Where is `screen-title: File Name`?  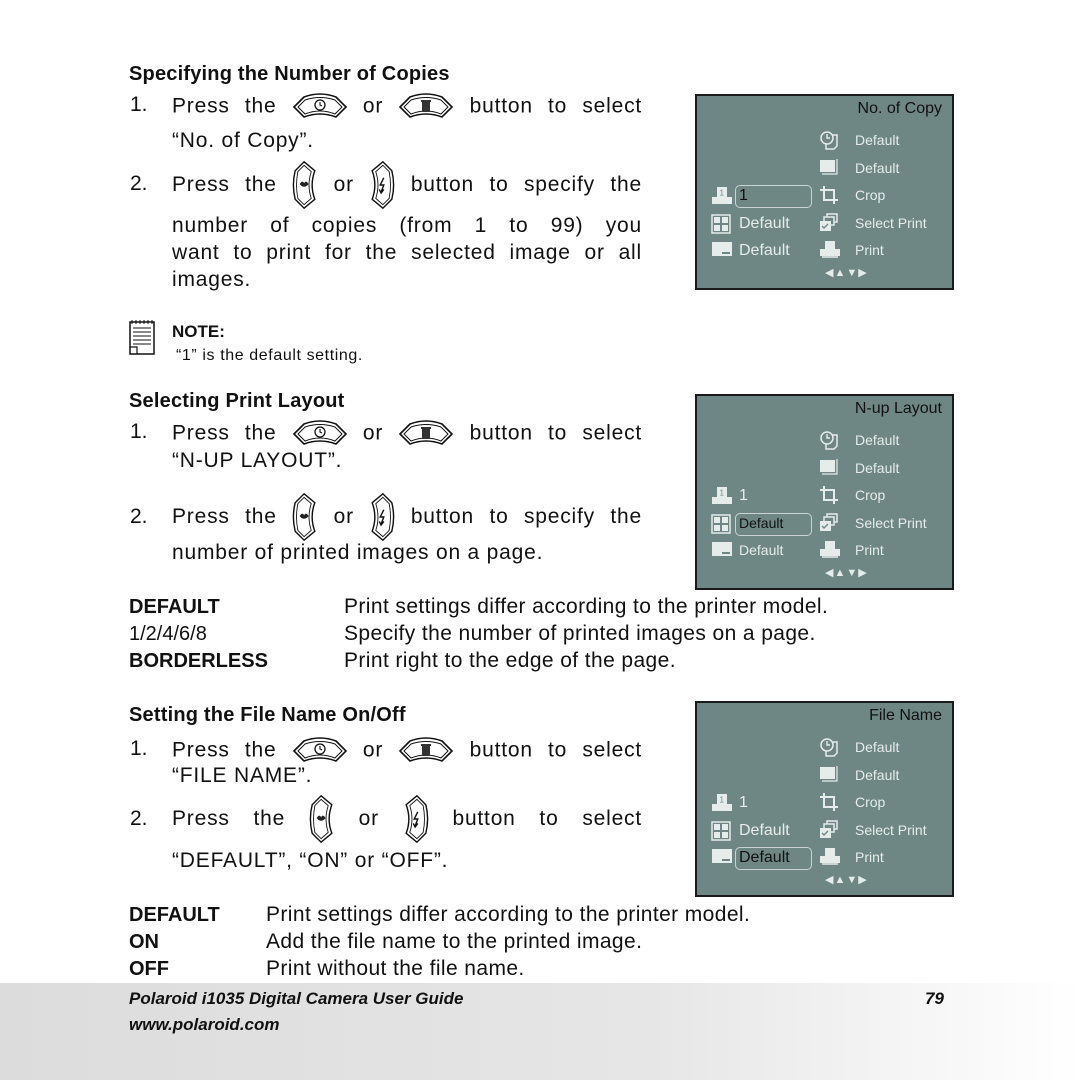
screen-title: File Name is located at coordinates (905, 715).